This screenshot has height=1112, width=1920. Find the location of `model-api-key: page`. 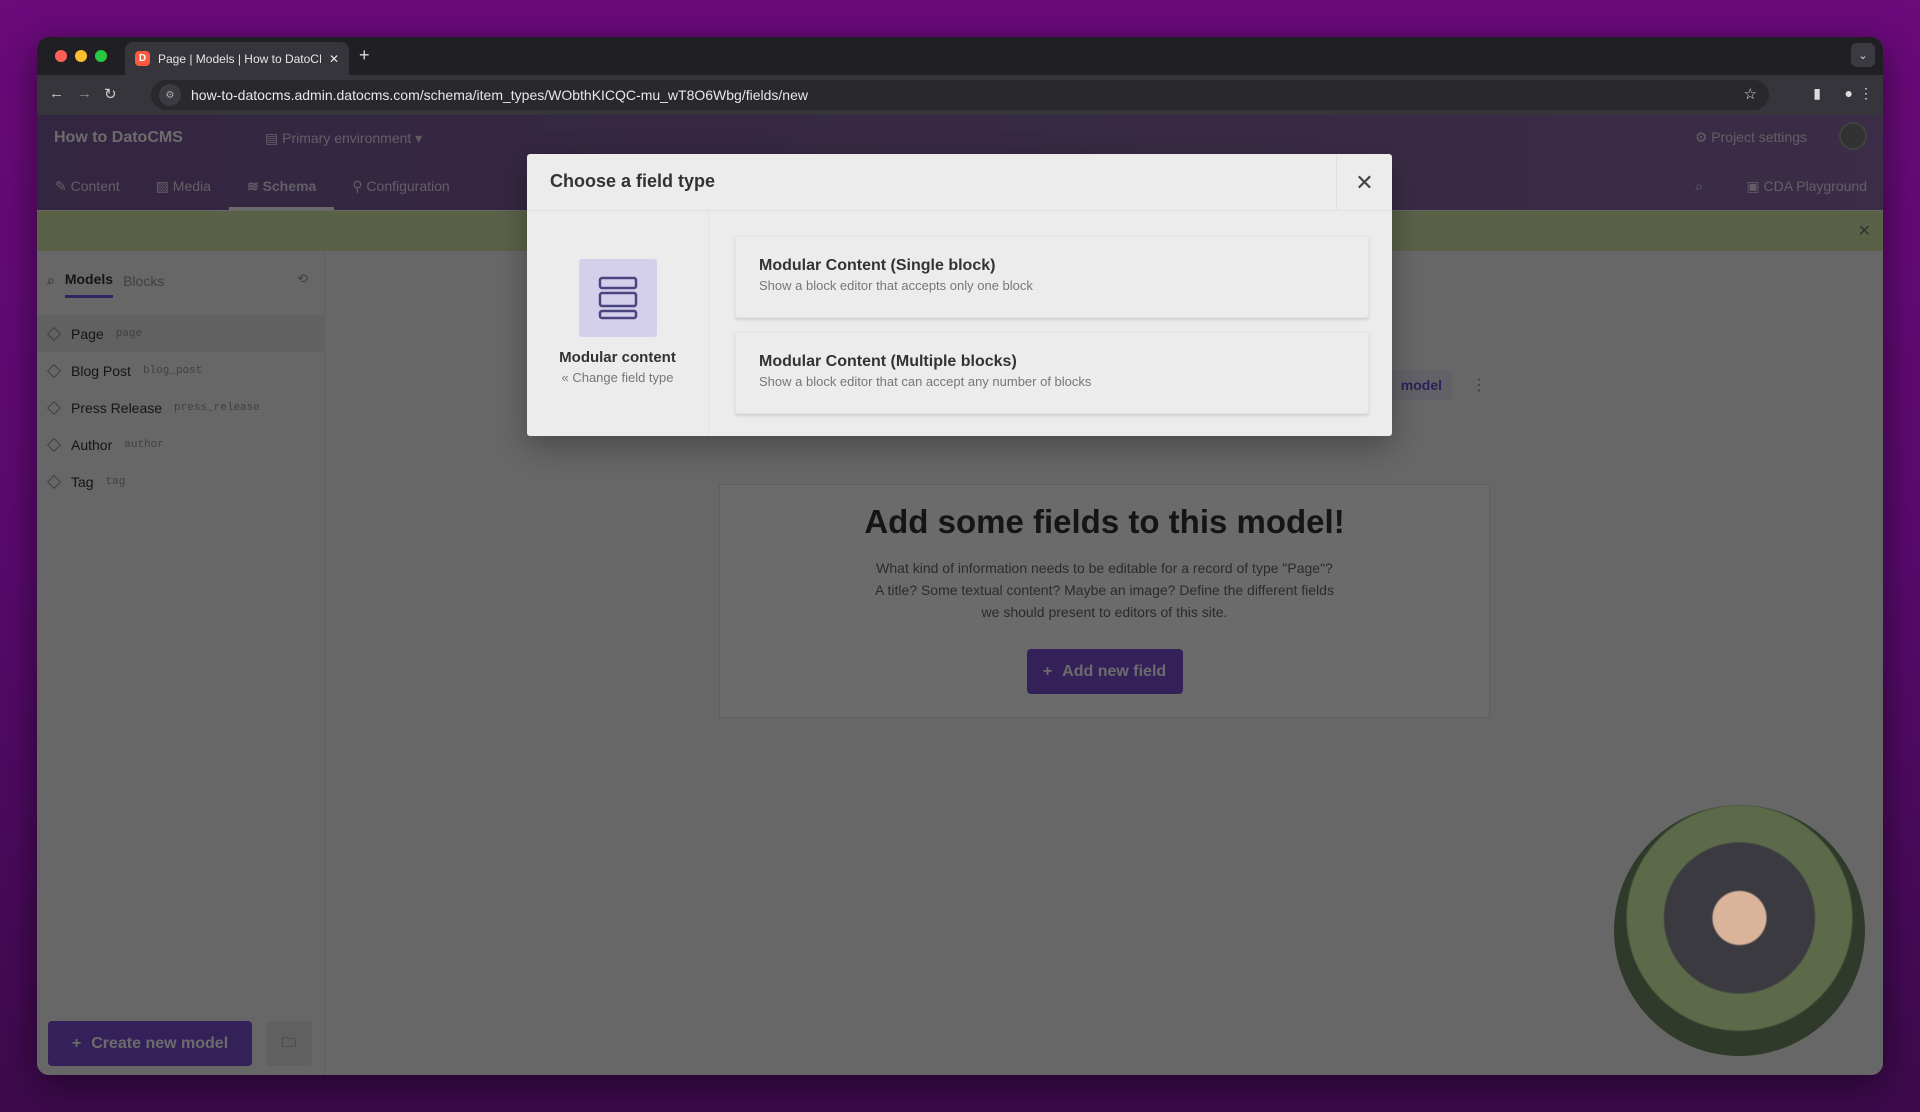

model-api-key: page is located at coordinates (129, 333).